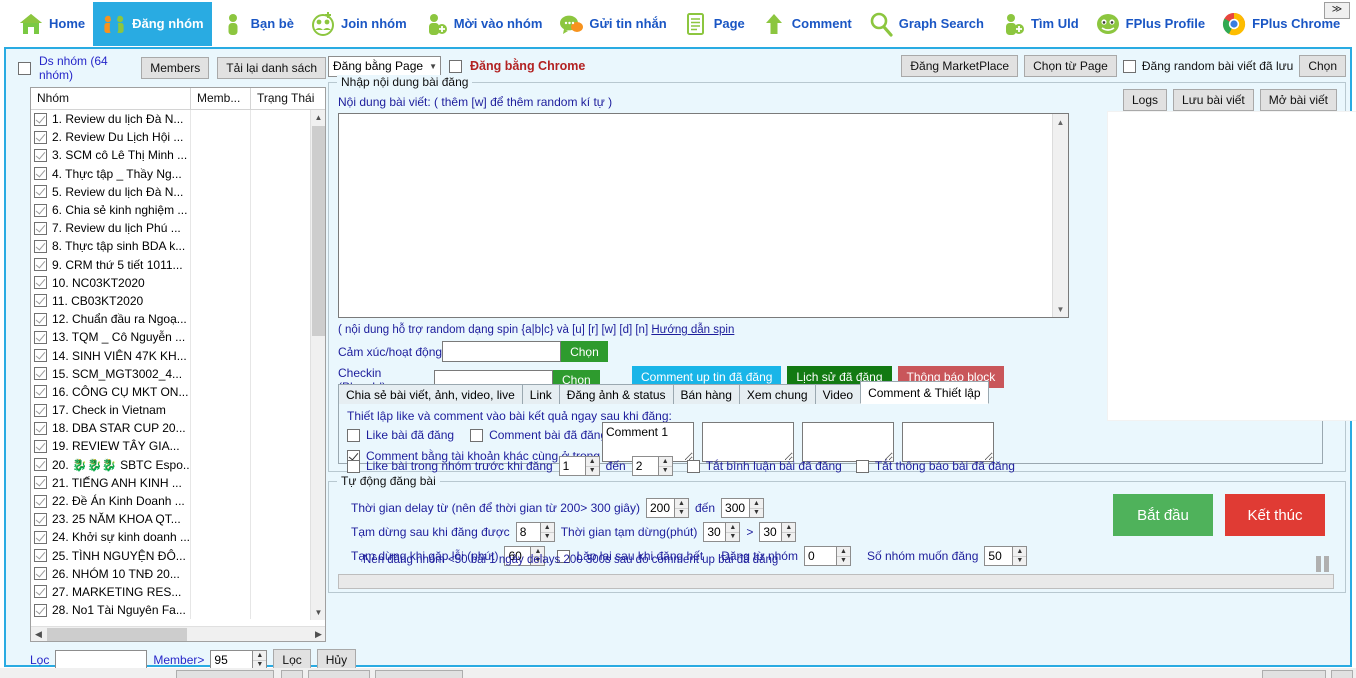 The width and height of the screenshot is (1356, 678). What do you see at coordinates (239, 660) in the screenshot?
I see `member-stepper: ▲▼` at bounding box center [239, 660].